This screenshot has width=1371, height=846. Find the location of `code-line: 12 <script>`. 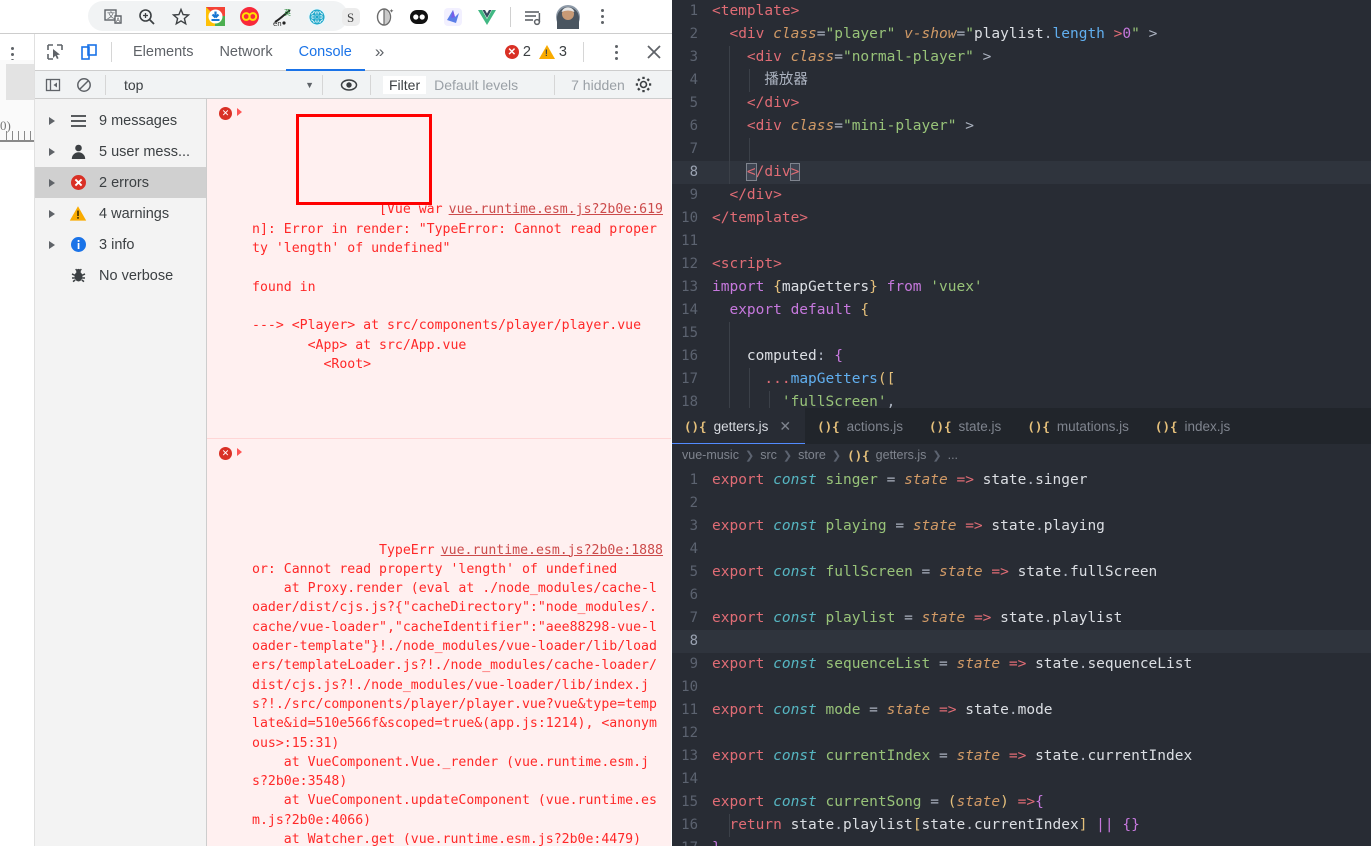

code-line: 12 <script> is located at coordinates (1021, 264).